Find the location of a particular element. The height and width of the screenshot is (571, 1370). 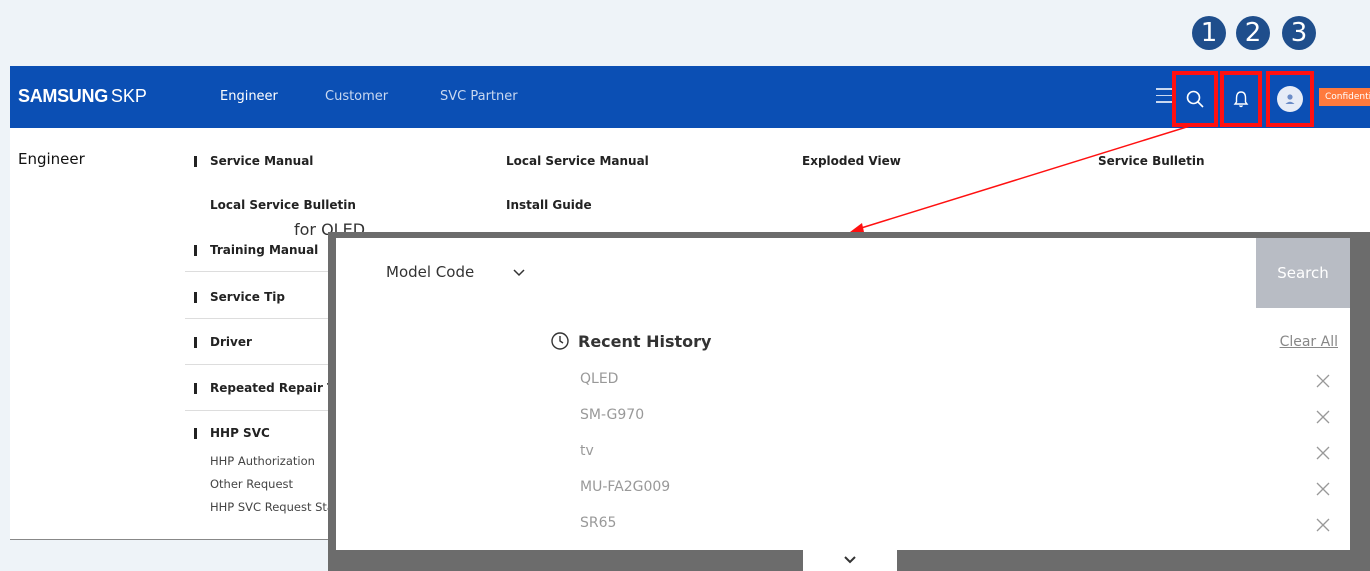

profile-button is located at coordinates (1290, 99).